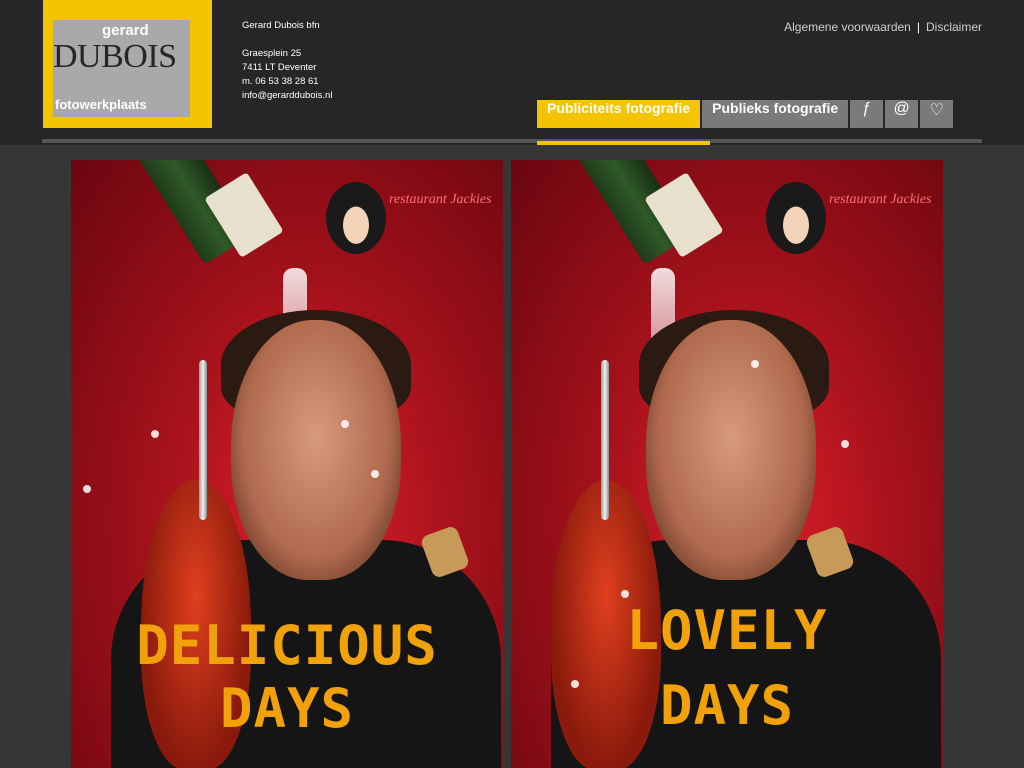 The width and height of the screenshot is (1024, 768). I want to click on facebook-icon: ƒ, so click(867, 114).